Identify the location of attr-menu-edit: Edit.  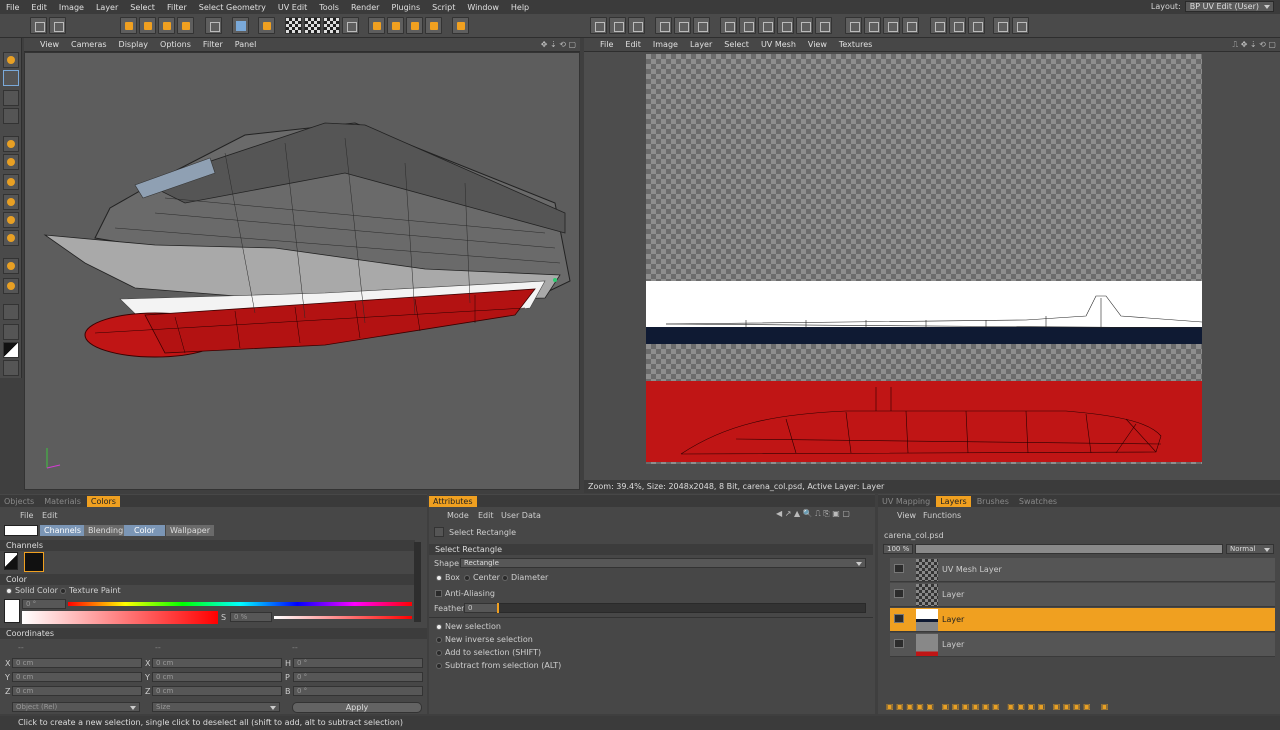
(486, 515).